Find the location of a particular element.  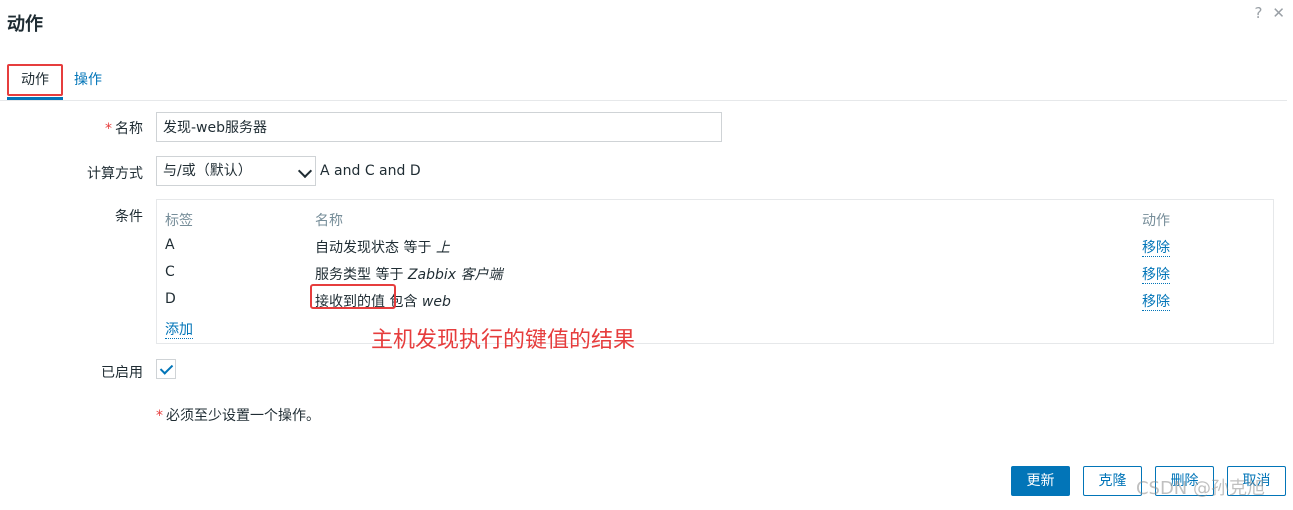

update-button: 更新 is located at coordinates (1040, 481).